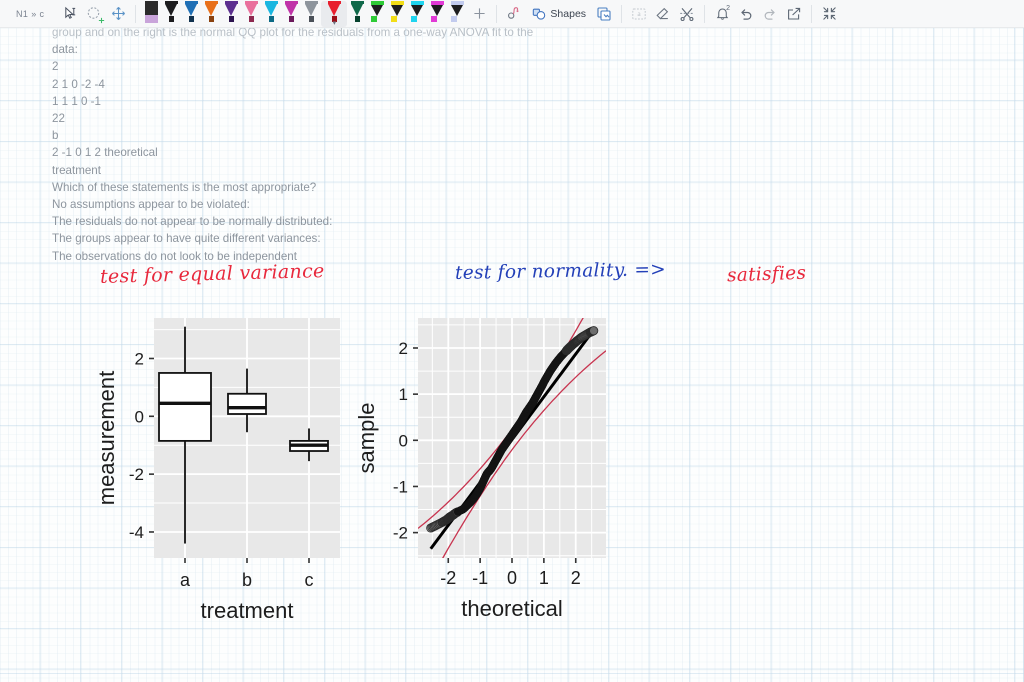 Image resolution: width=1024 pixels, height=682 pixels. I want to click on highlighter-magenta, so click(437, 13).